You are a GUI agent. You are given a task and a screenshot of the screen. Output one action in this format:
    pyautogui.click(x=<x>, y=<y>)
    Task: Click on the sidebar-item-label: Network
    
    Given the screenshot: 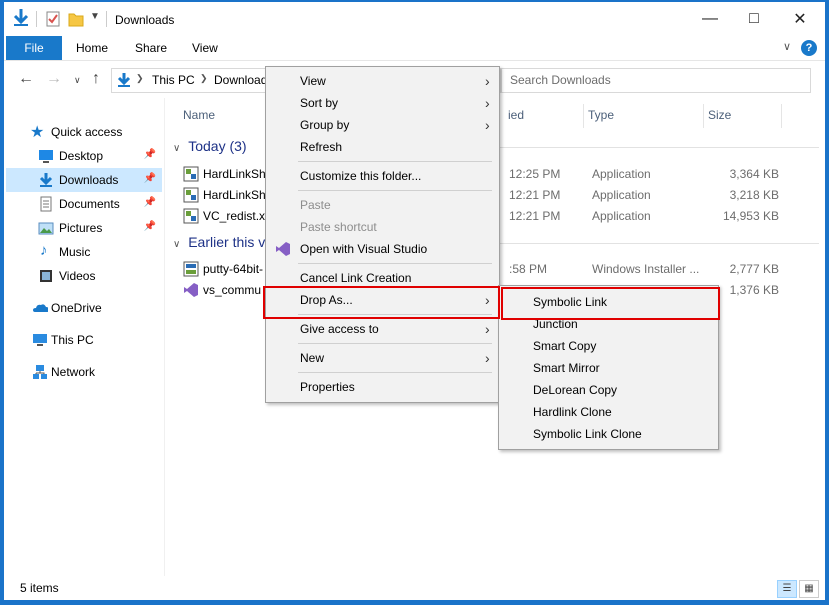 What is the action you would take?
    pyautogui.click(x=73, y=372)
    